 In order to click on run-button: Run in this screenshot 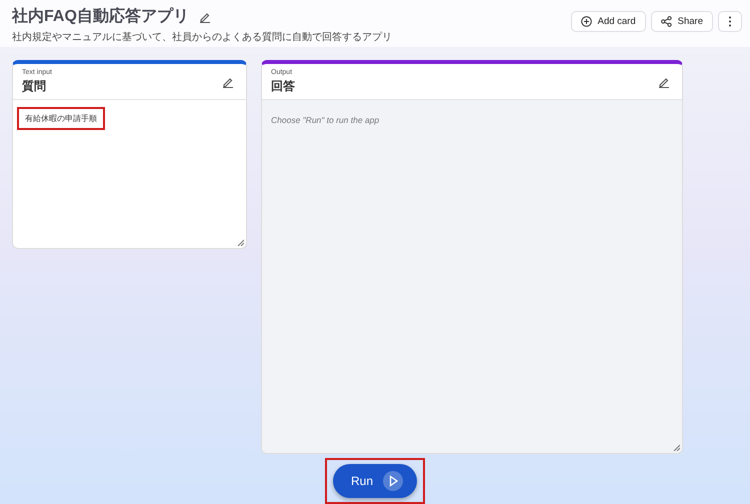, I will do `click(374, 481)`.